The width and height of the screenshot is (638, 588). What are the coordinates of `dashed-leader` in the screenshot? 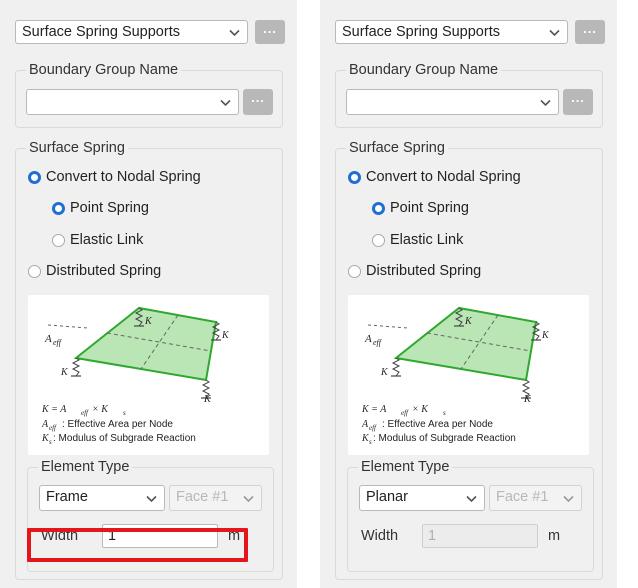 It's located at (68, 326).